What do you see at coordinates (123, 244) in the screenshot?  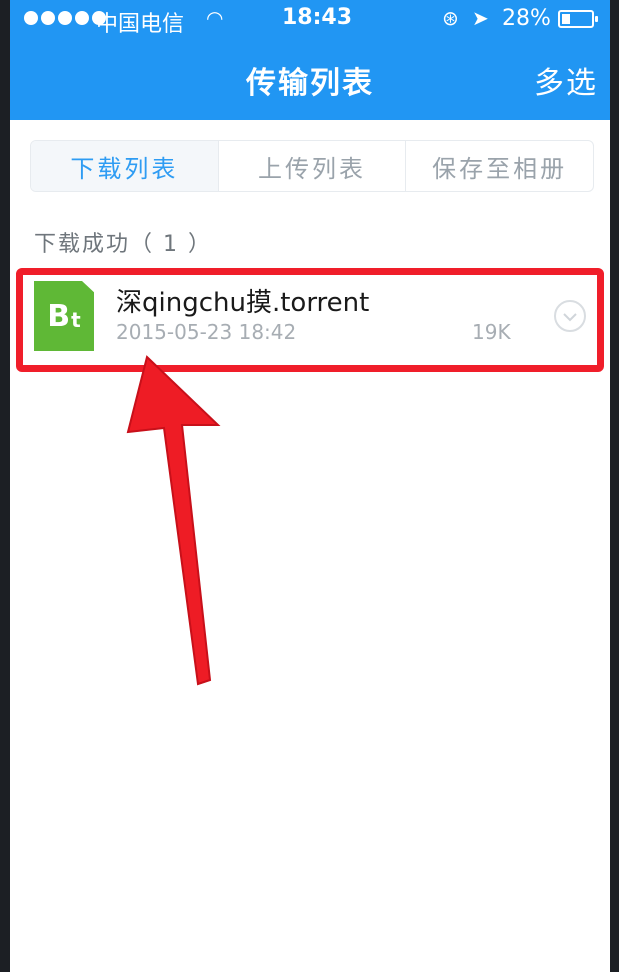 I see `section-label-download-success: 下载成功（ 1 ）` at bounding box center [123, 244].